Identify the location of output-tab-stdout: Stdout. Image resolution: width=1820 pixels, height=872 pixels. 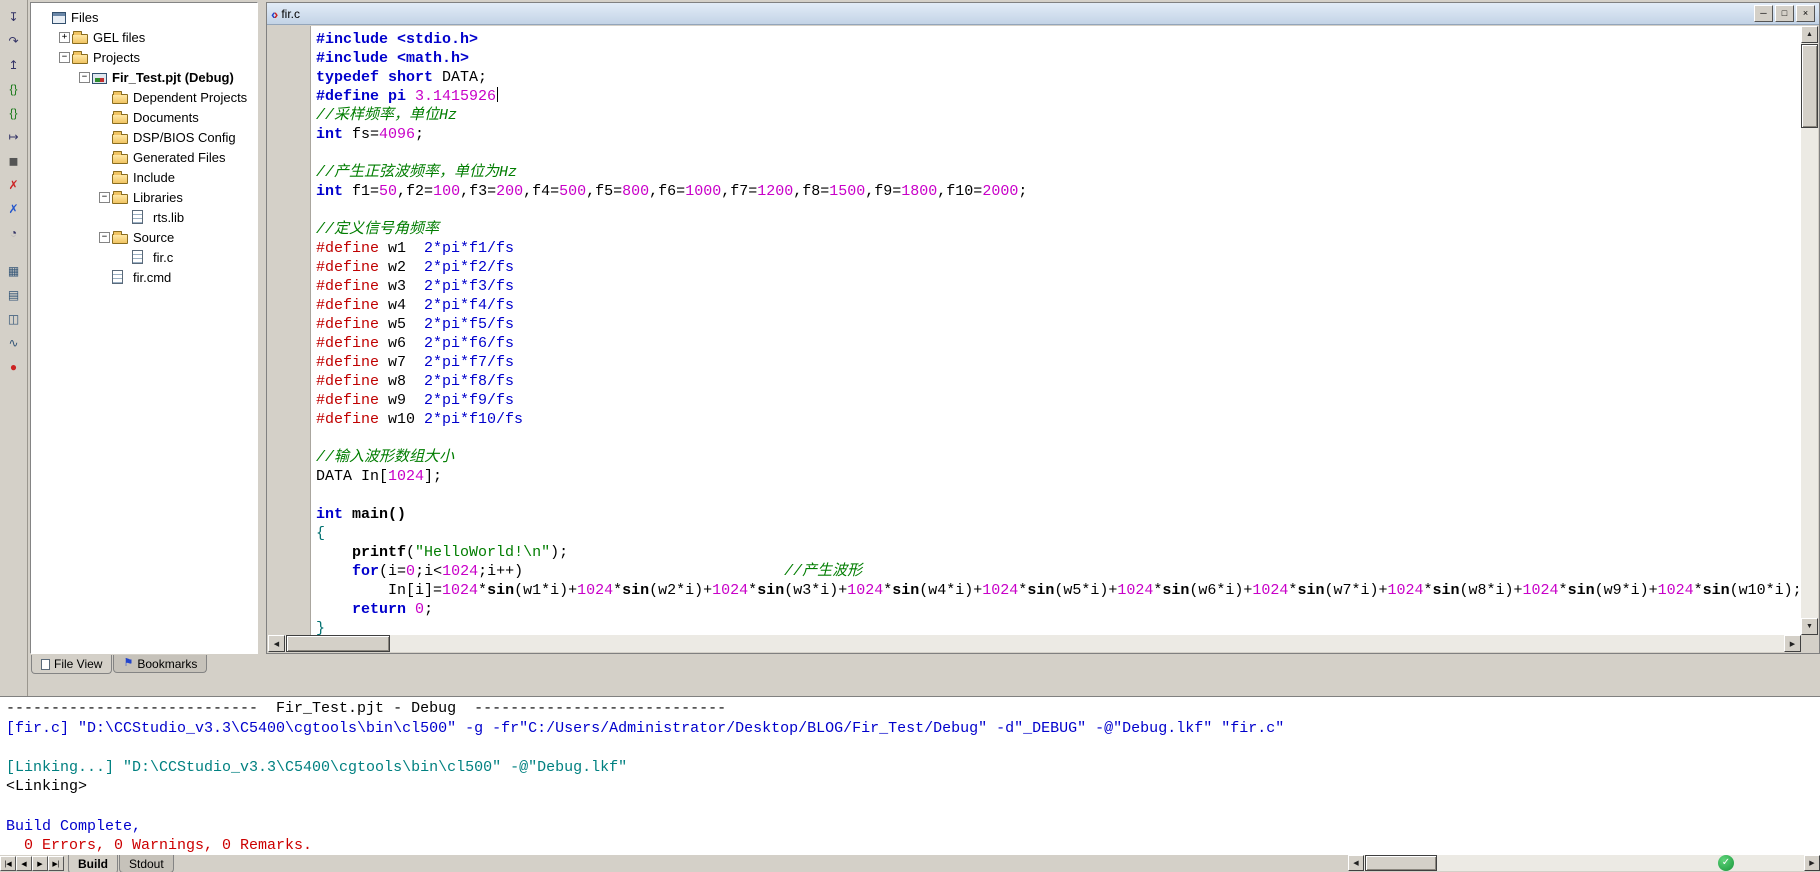
(146, 863).